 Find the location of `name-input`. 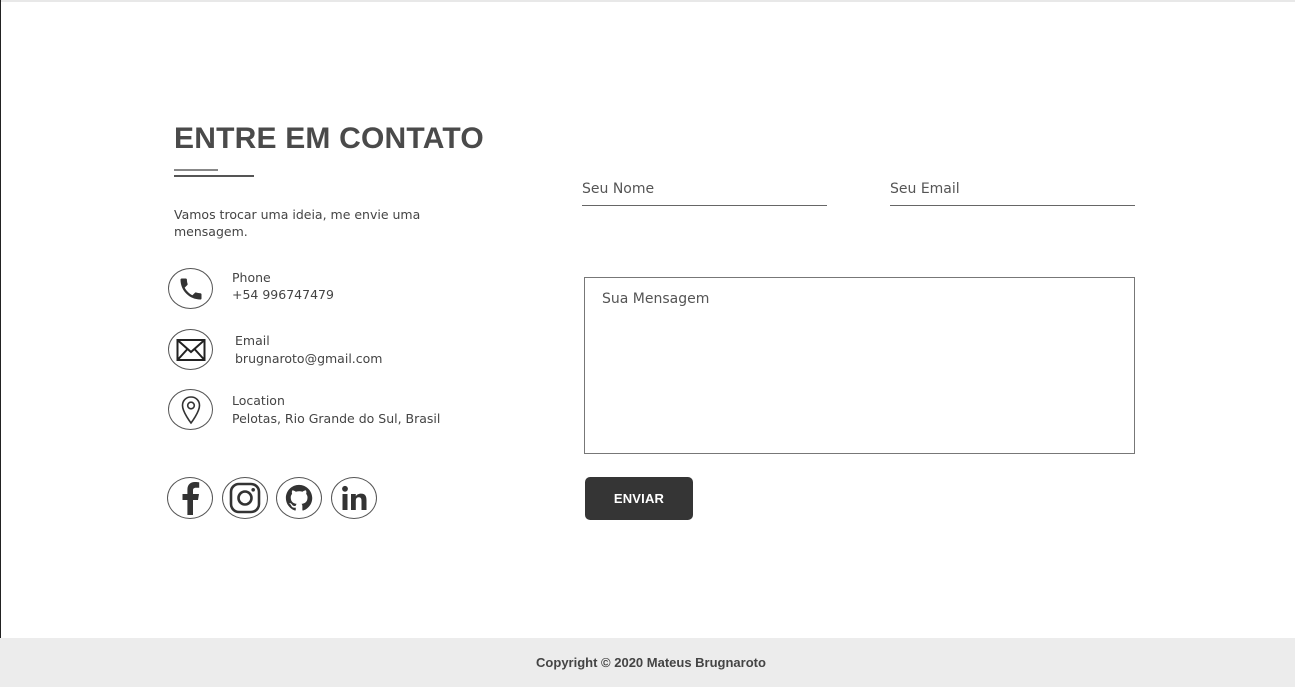

name-input is located at coordinates (704, 192).